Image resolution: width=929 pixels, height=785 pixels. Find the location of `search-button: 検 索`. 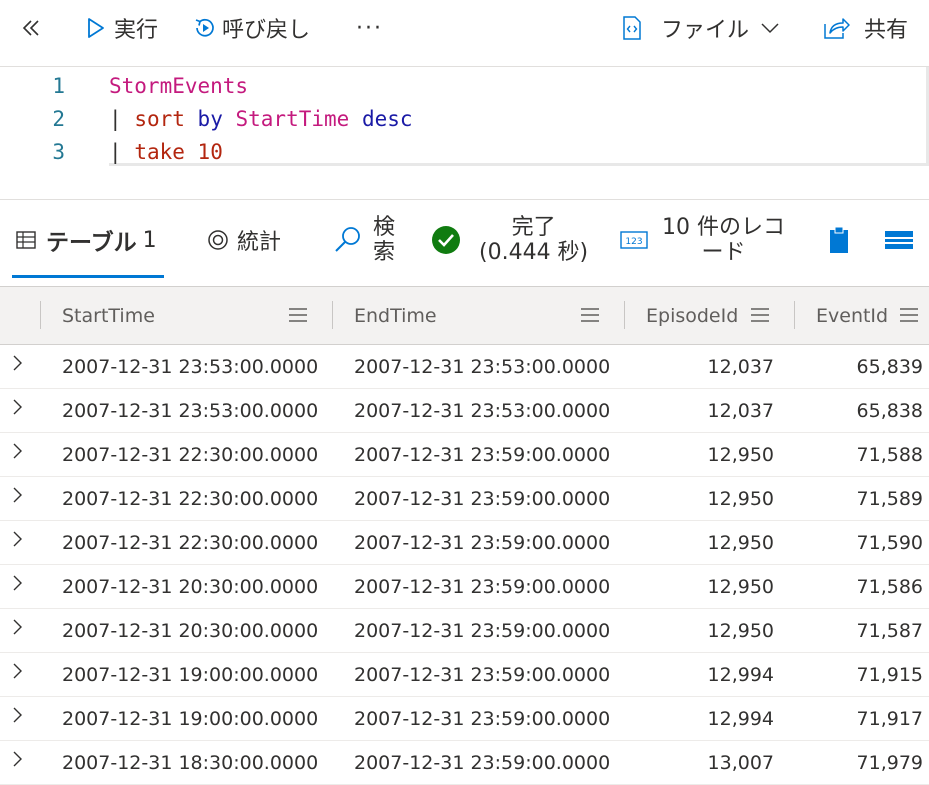

search-button: 検 索 is located at coordinates (364, 240).